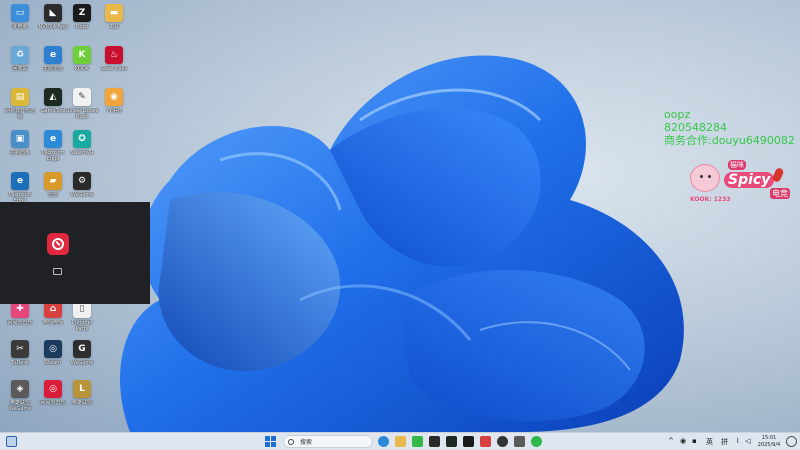 This screenshot has width=800, height=450. I want to click on desktop-icon-label: 回收站, so click(20, 69).